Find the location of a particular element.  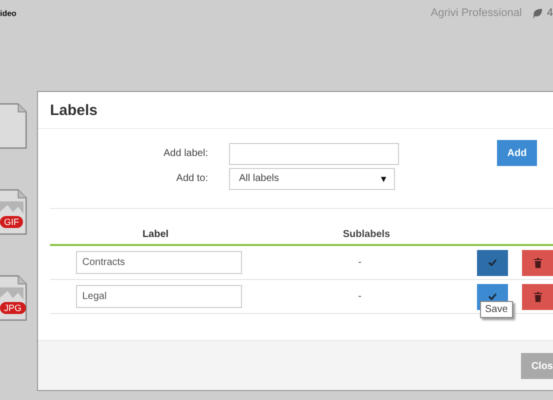

menu-label: ideo is located at coordinates (8, 13).